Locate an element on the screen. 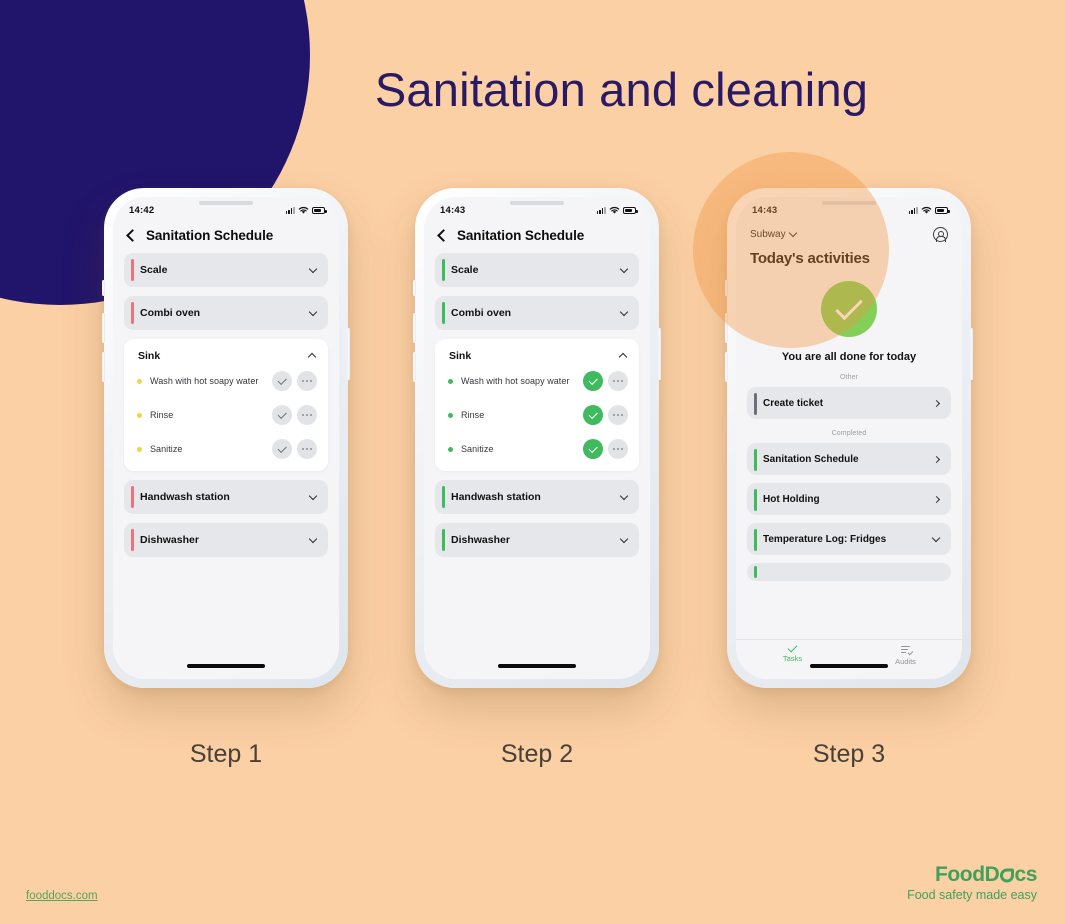 This screenshot has height=924, width=1065. phone3-home-indicator is located at coordinates (849, 666).